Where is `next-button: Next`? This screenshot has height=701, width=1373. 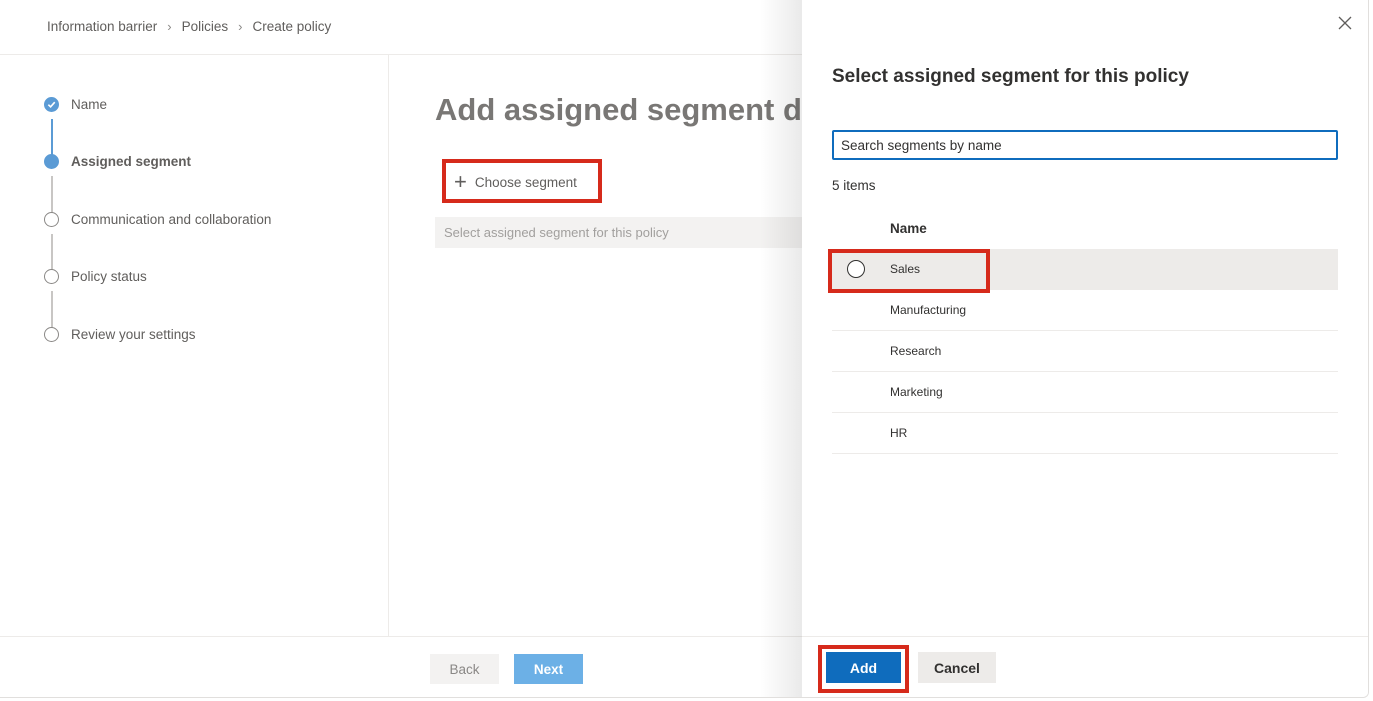 next-button: Next is located at coordinates (548, 669).